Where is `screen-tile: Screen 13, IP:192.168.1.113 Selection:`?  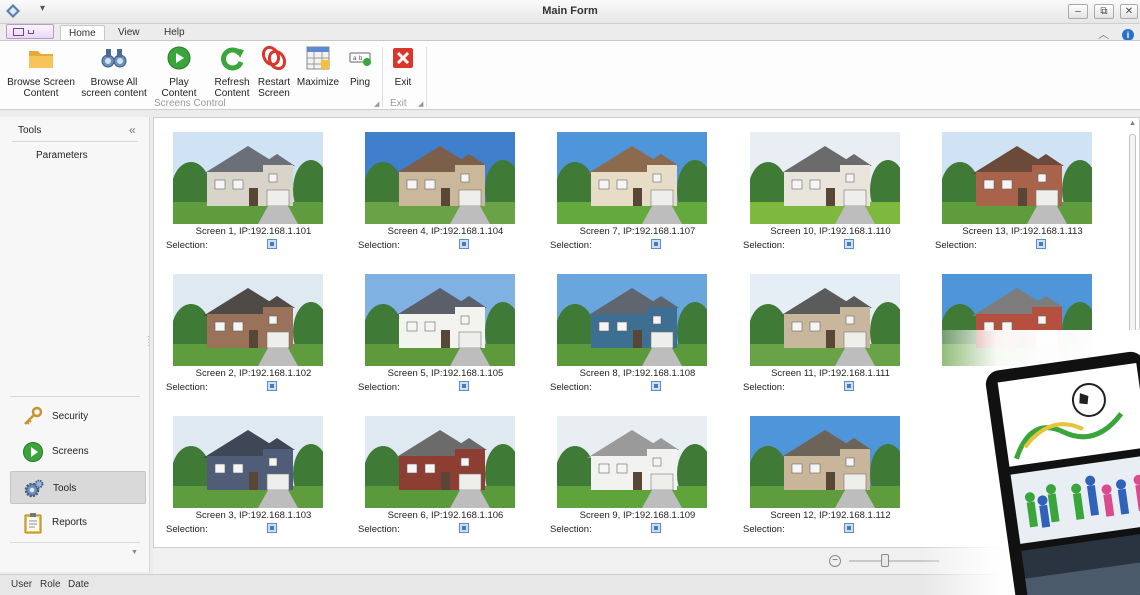
screen-tile: Screen 13, IP:192.168.1.113 Selection: is located at coordinates (1022, 196).